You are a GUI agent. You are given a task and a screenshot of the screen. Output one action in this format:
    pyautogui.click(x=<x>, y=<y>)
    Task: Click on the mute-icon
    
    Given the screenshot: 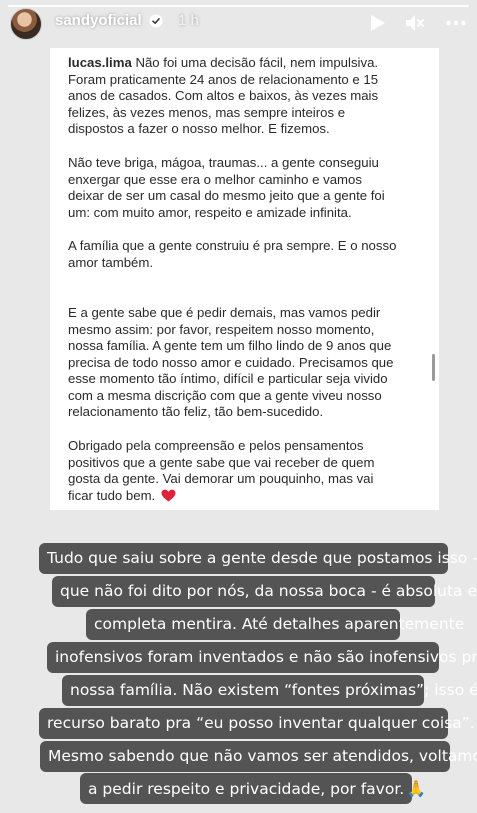 What is the action you would take?
    pyautogui.click(x=414, y=23)
    